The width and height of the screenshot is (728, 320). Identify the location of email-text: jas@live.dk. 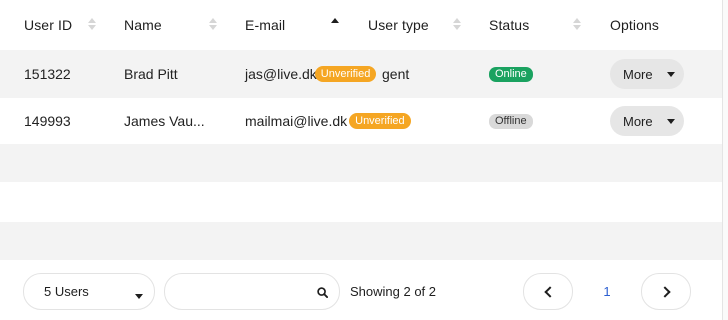
(281, 74).